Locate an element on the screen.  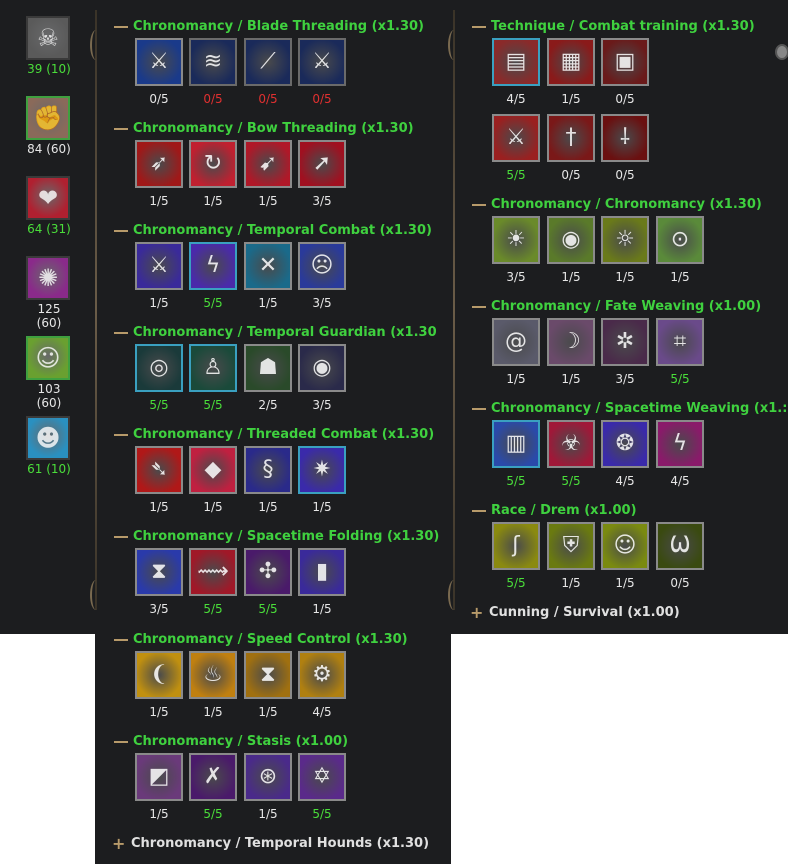
talent-button: ✲ is located at coordinates (625, 342).